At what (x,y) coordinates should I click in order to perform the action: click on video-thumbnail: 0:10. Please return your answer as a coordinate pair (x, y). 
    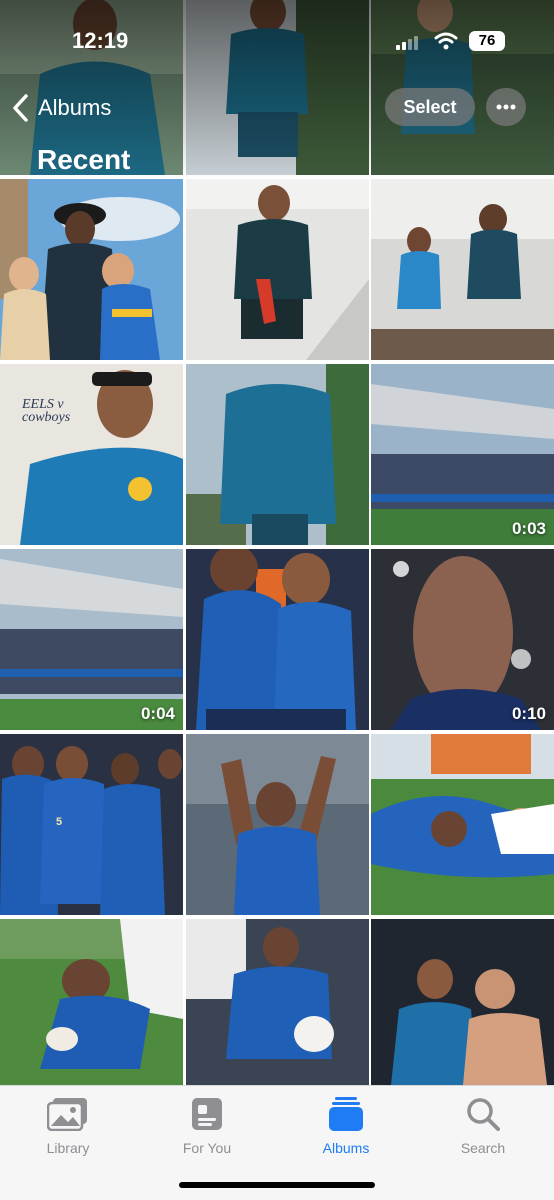
    Looking at the image, I should click on (462, 639).